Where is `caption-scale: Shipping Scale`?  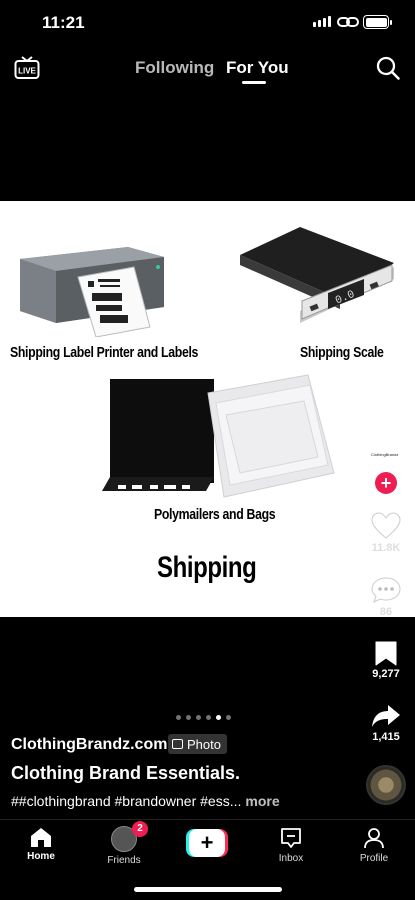
caption-scale: Shipping Scale is located at coordinates (342, 352).